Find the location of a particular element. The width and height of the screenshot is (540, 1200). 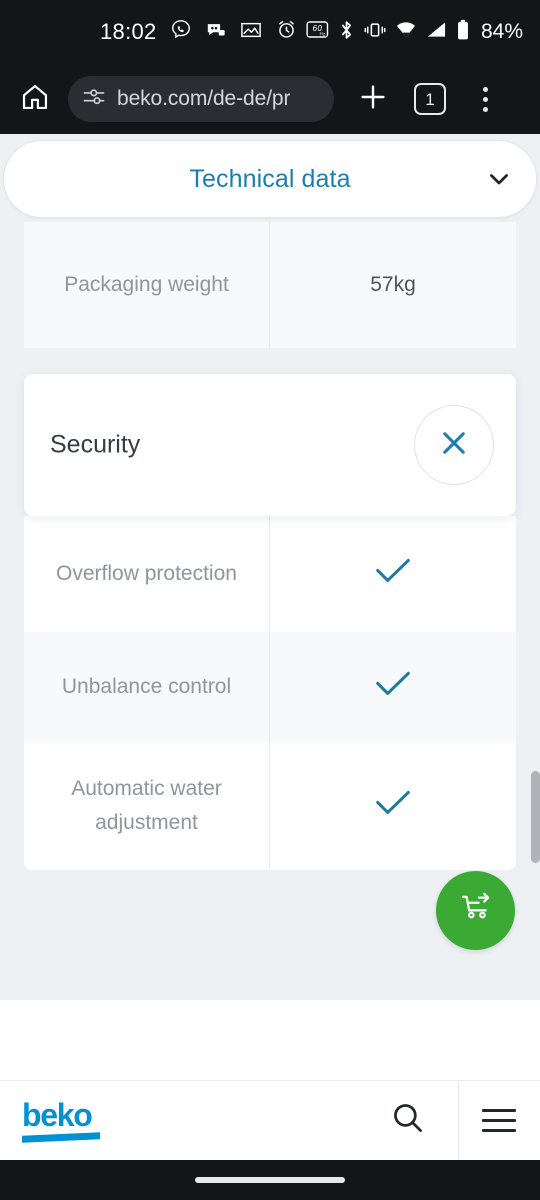

security-section-card: Security is located at coordinates (270, 445).